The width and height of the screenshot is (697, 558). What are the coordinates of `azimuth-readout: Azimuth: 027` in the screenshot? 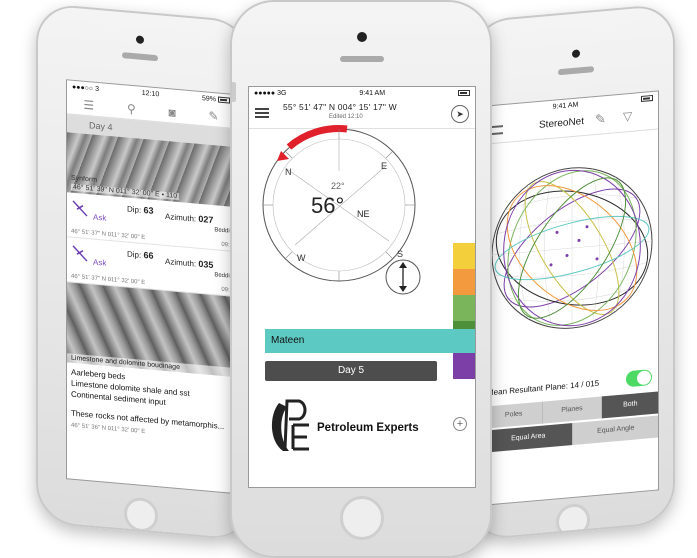 It's located at (189, 218).